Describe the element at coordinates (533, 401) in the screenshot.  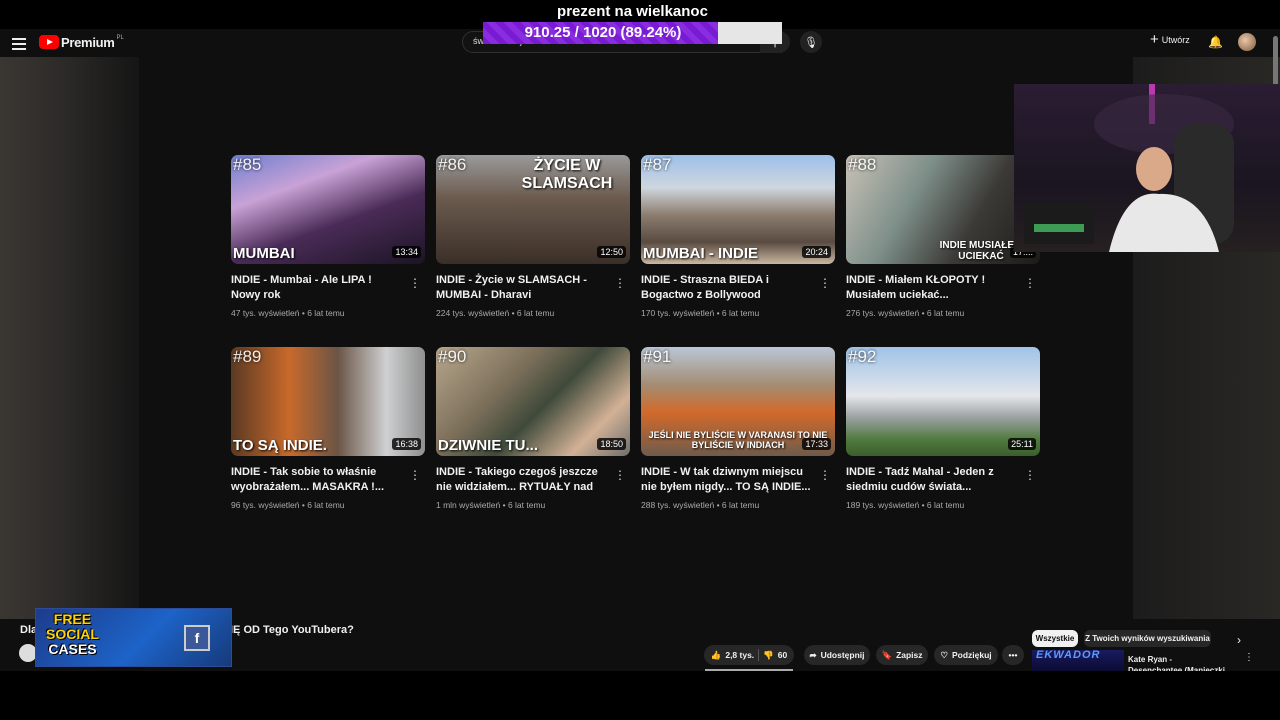
I see `video-thumbnail: #90 DZIWNIE TU... 18:50` at that location.